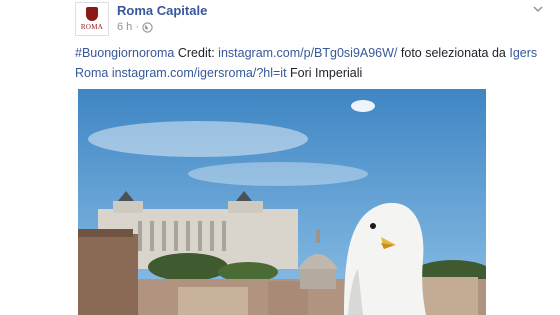  What do you see at coordinates (538, 9) in the screenshot?
I see `chevron-down-icon` at bounding box center [538, 9].